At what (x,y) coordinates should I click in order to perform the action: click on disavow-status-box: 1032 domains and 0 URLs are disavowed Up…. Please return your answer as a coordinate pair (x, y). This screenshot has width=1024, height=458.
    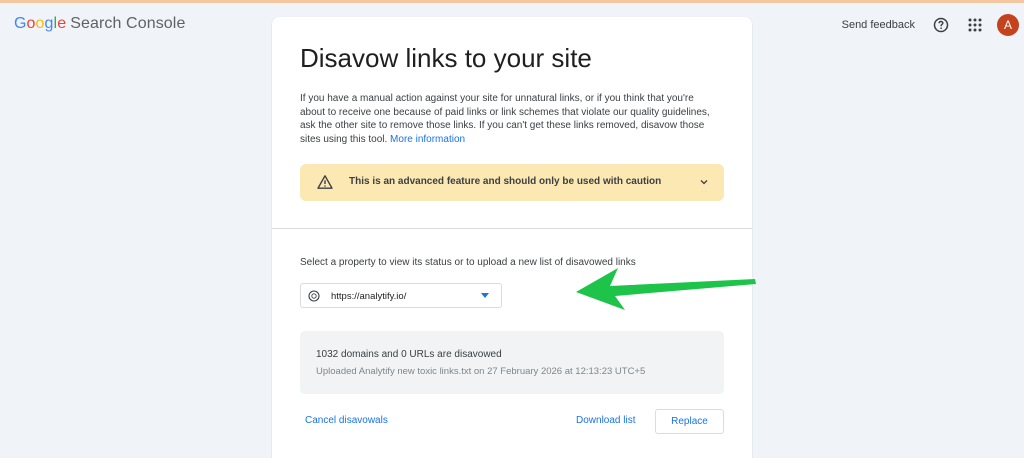
    Looking at the image, I should click on (512, 362).